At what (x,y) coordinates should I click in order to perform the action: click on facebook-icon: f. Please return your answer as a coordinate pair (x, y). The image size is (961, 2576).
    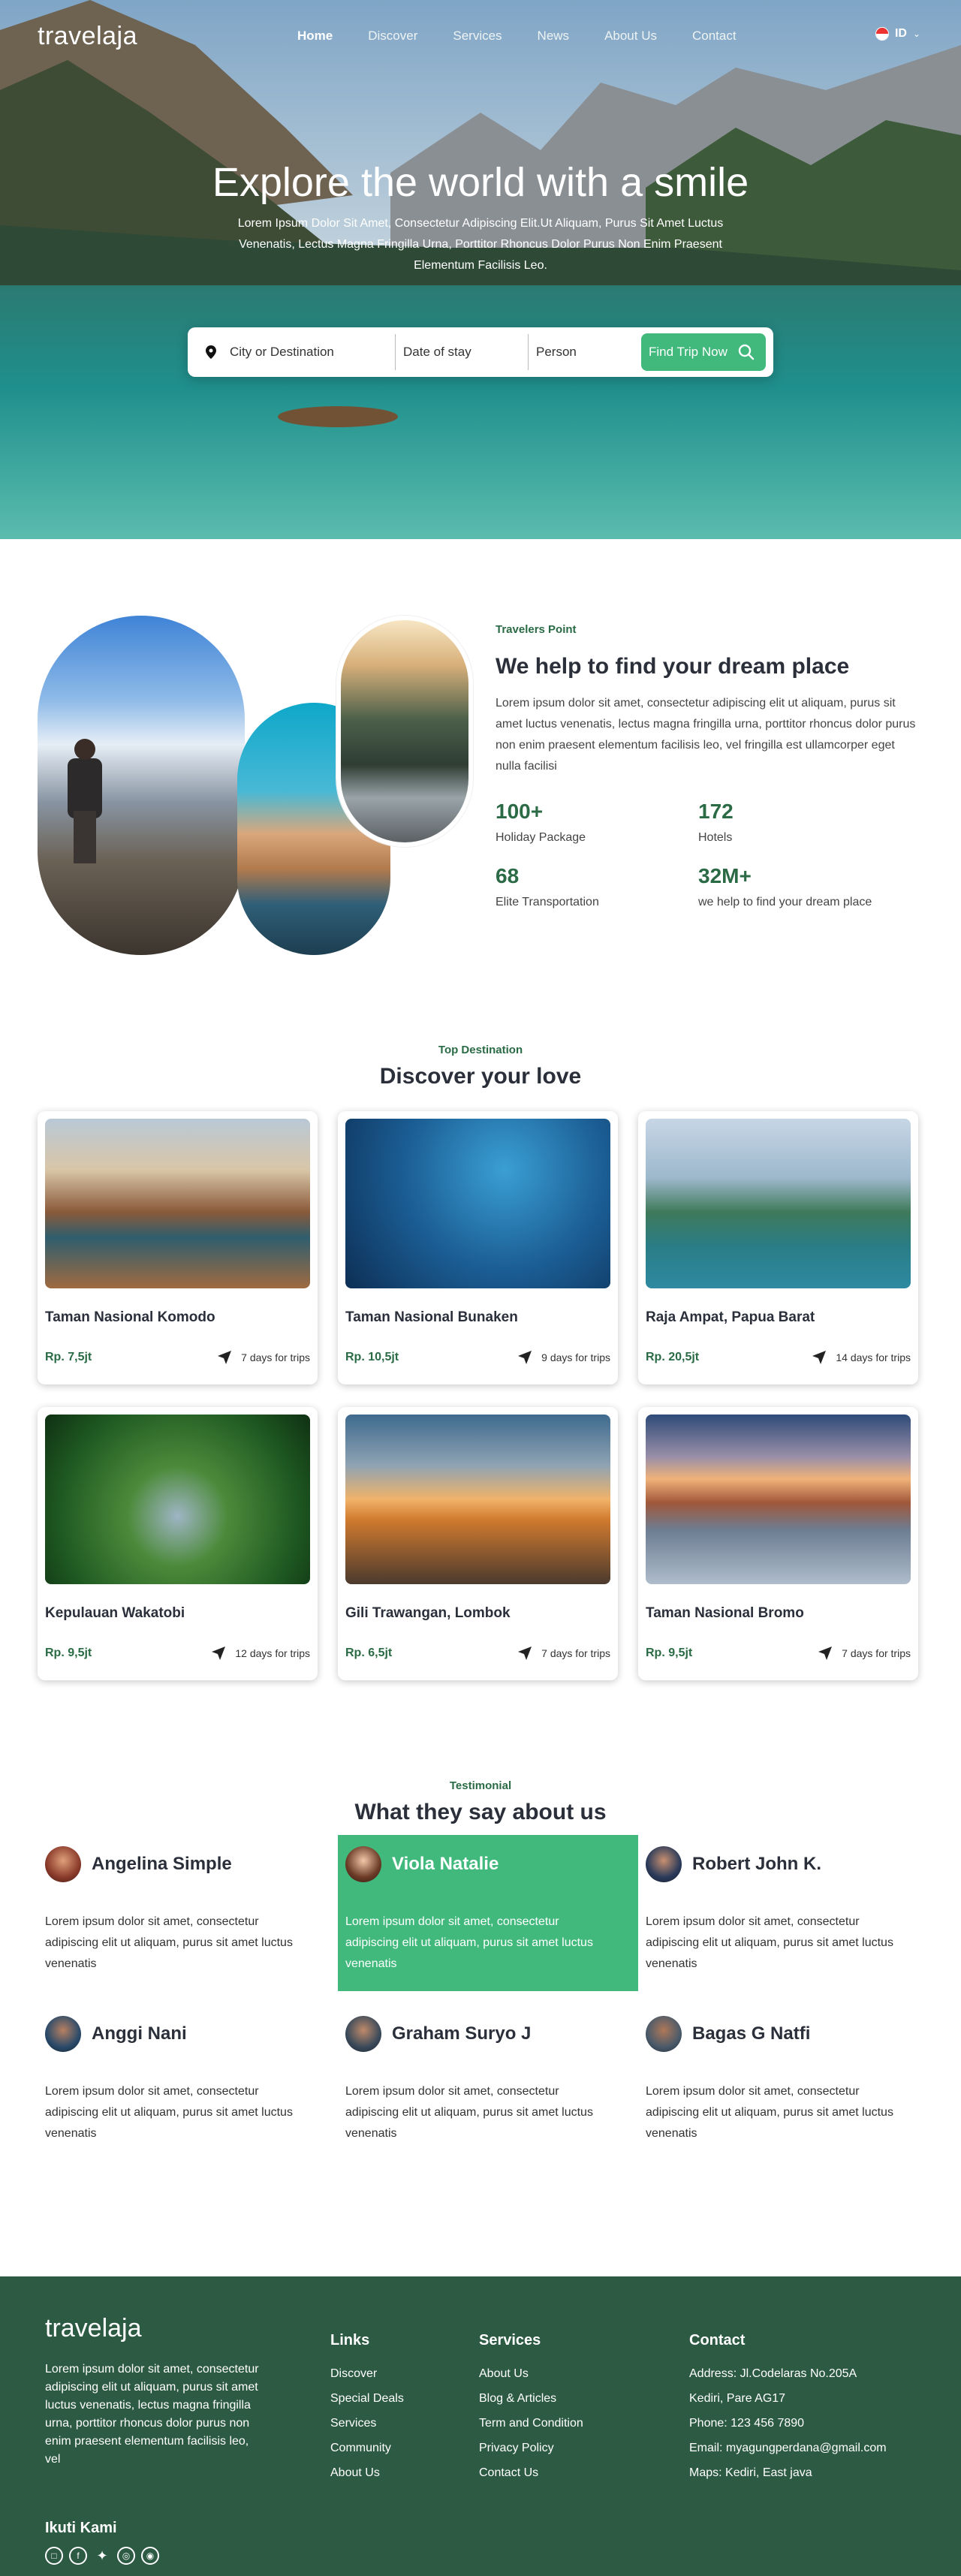
    Looking at the image, I should click on (78, 2556).